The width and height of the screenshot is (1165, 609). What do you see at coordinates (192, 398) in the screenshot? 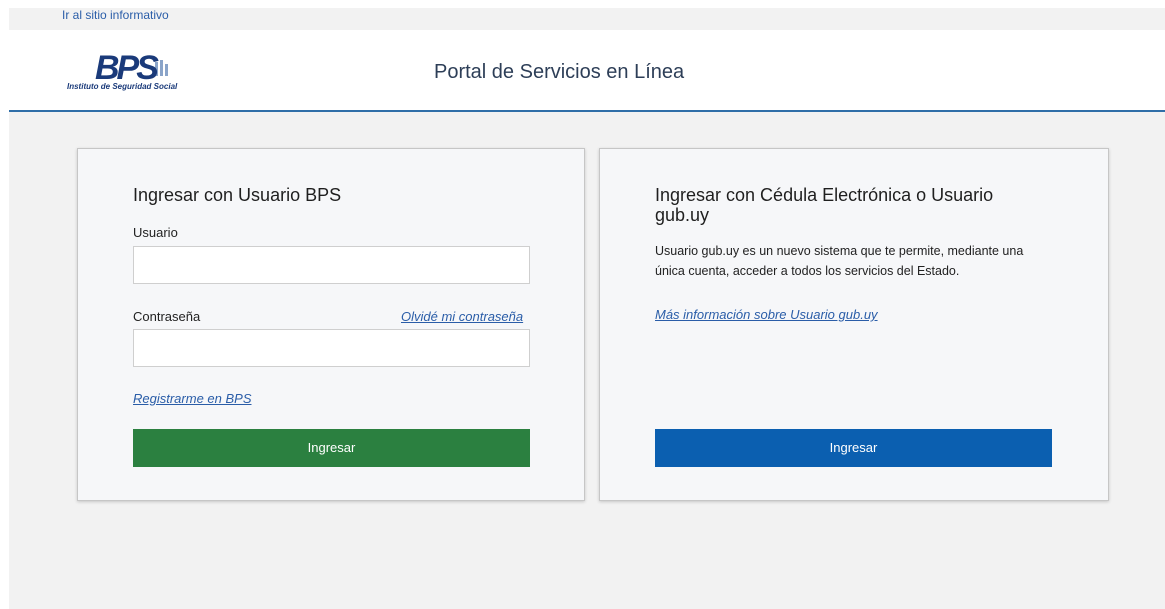
I see `register-link: Registrarme en BPS` at bounding box center [192, 398].